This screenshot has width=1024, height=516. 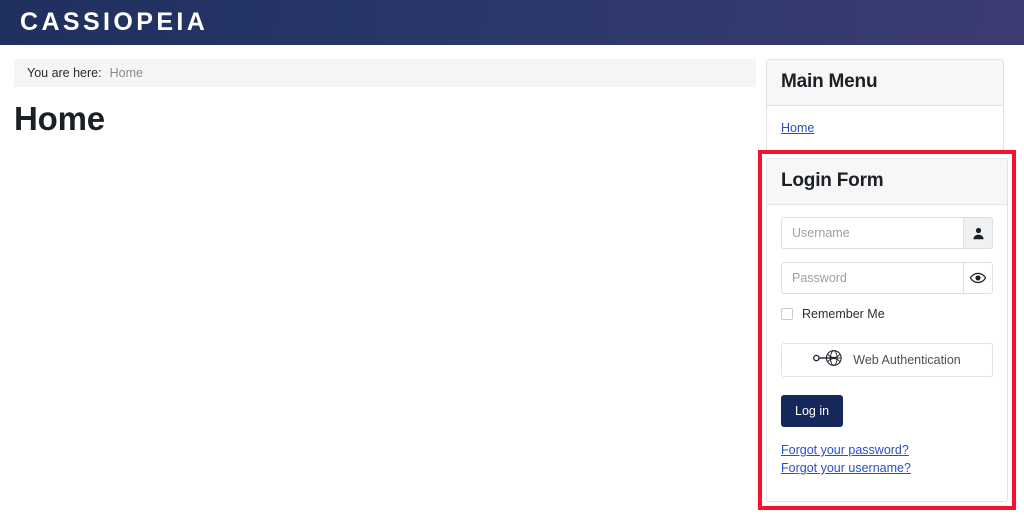 What do you see at coordinates (843, 314) in the screenshot?
I see `remember-me-label: Remember Me` at bounding box center [843, 314].